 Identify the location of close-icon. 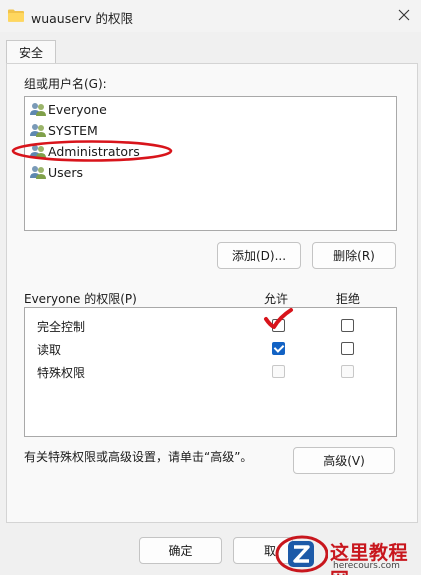
(404, 15).